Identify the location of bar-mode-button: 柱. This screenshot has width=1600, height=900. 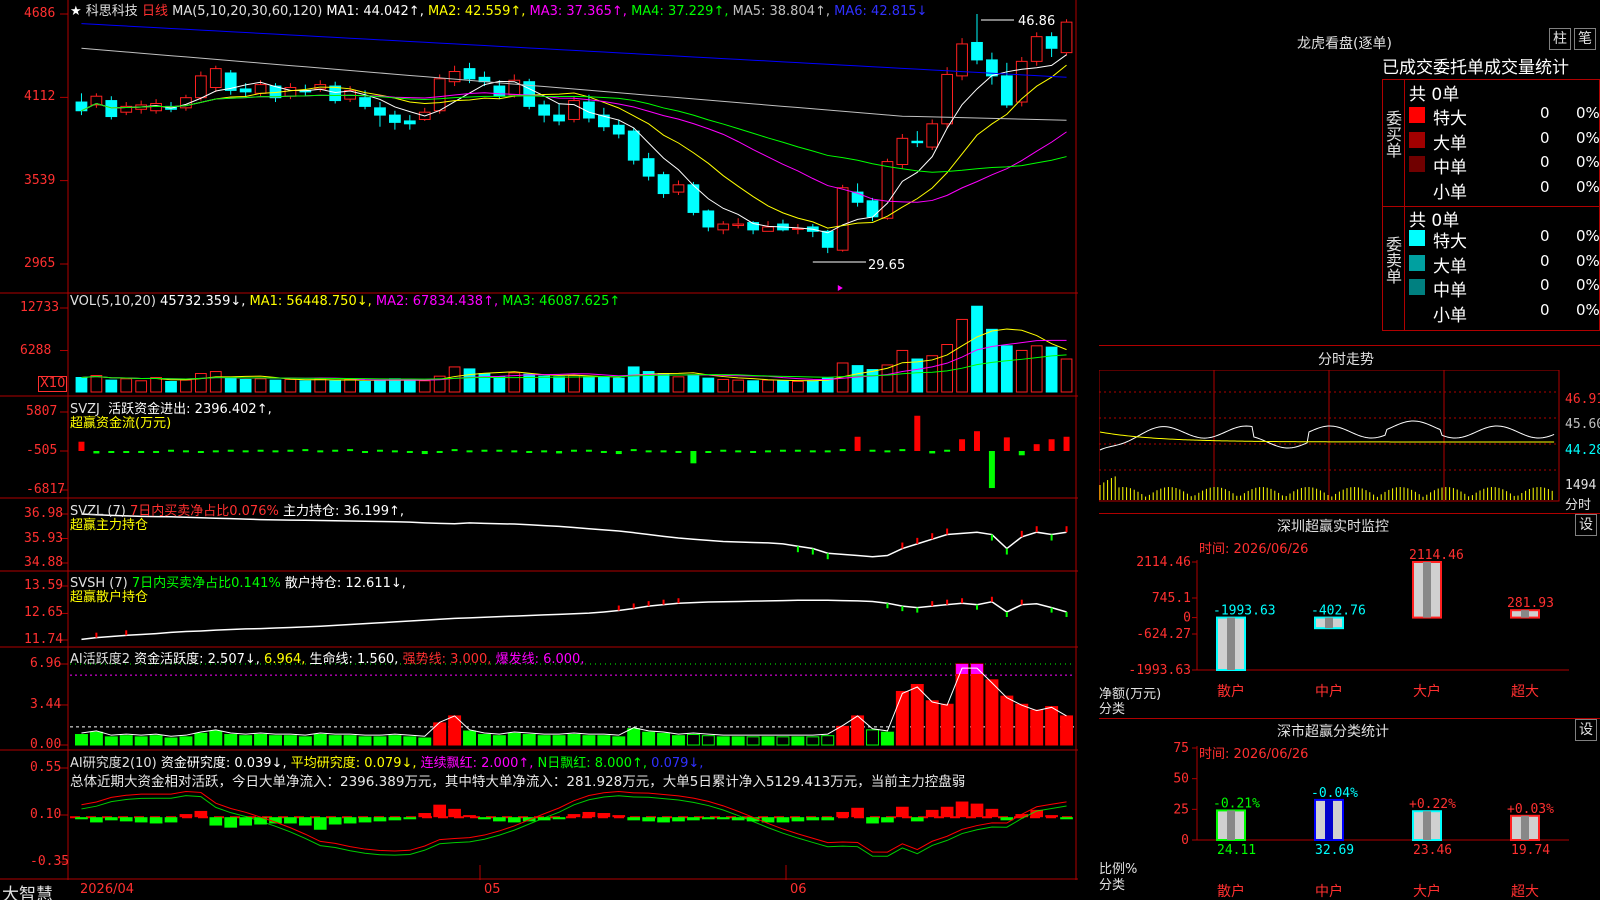
(1560, 39).